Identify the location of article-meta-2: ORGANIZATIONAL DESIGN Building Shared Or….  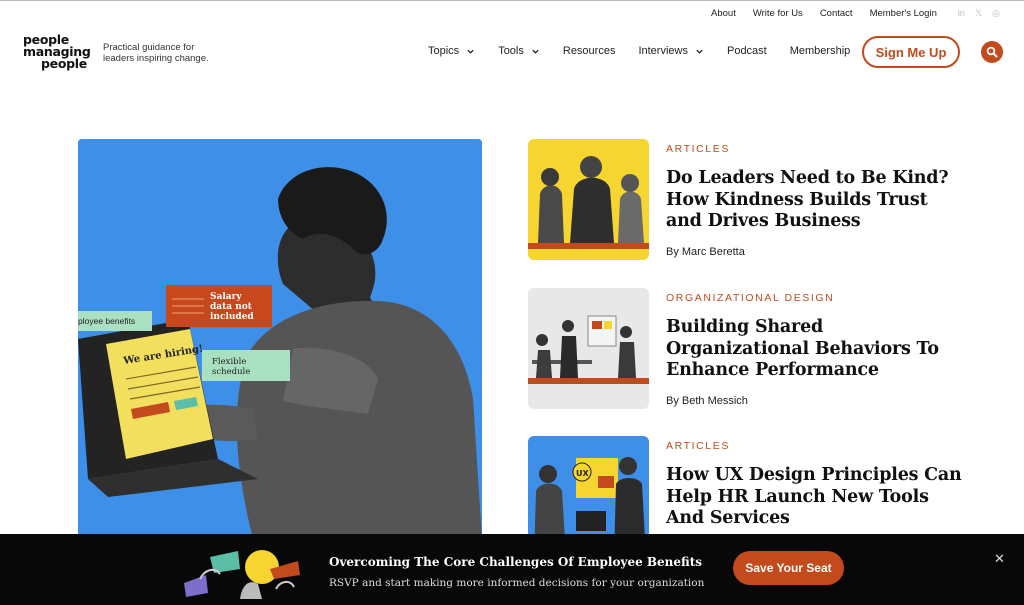
(816, 347).